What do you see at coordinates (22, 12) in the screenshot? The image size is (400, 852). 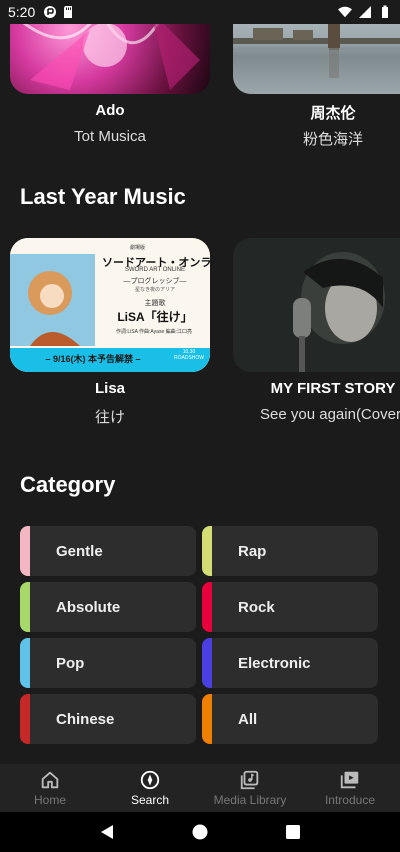 I see `status-time: 5:20` at bounding box center [22, 12].